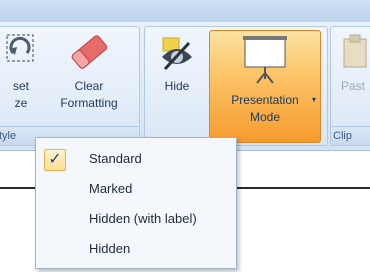 The height and width of the screenshot is (272, 370). What do you see at coordinates (21, 71) in the screenshot?
I see `reset-size-button: set ze` at bounding box center [21, 71].